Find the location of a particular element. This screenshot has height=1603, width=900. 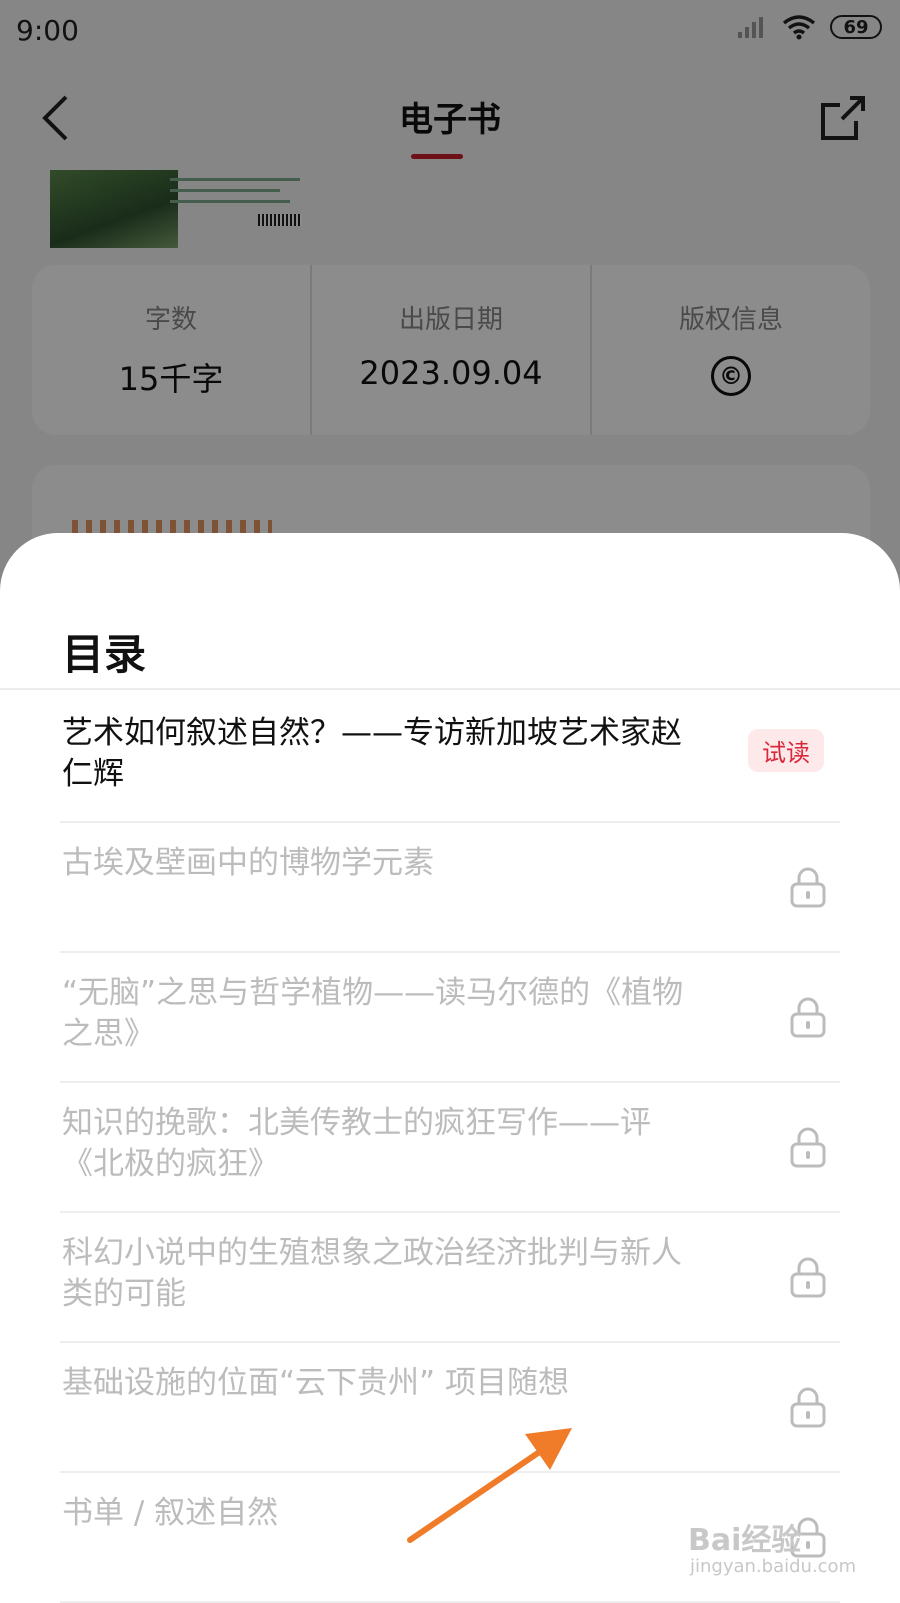

toc-item-title: “无脑”之思与哲学植物——读马尔德的《植物之思》 is located at coordinates (373, 1013).